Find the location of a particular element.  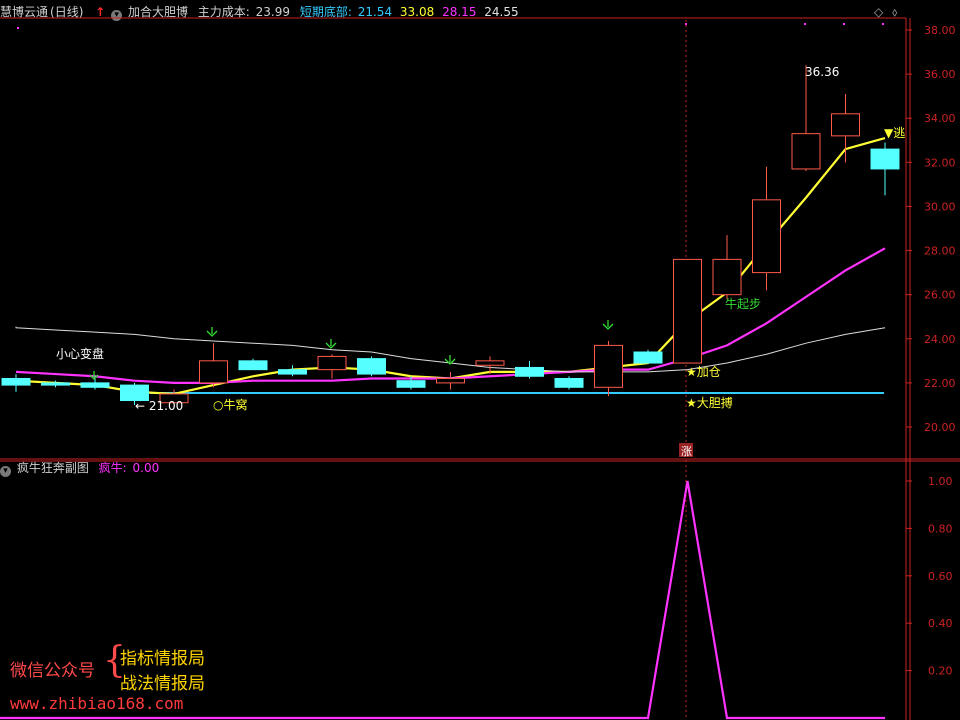

price-tick-label: 28.00 is located at coordinates (940, 251).